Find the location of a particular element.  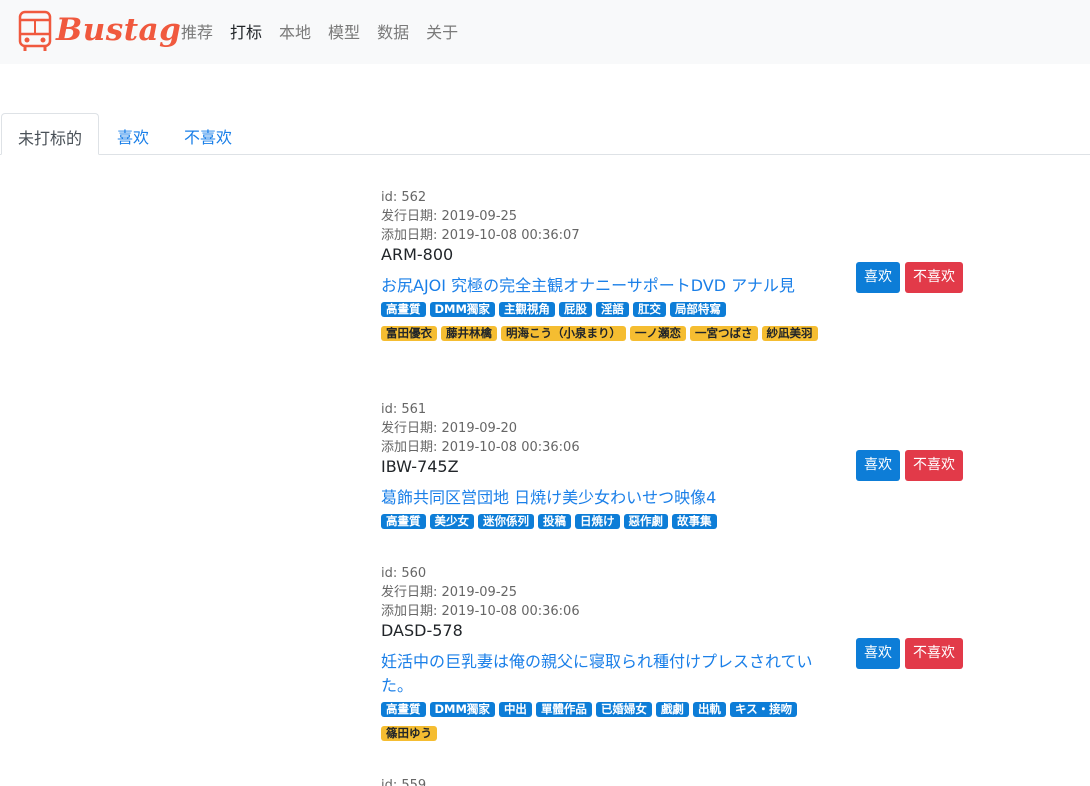

genre-tags: 高畫質 美少女 迷你係列 投稿 日焼け 惡作劇 故事集 is located at coordinates (611, 526).